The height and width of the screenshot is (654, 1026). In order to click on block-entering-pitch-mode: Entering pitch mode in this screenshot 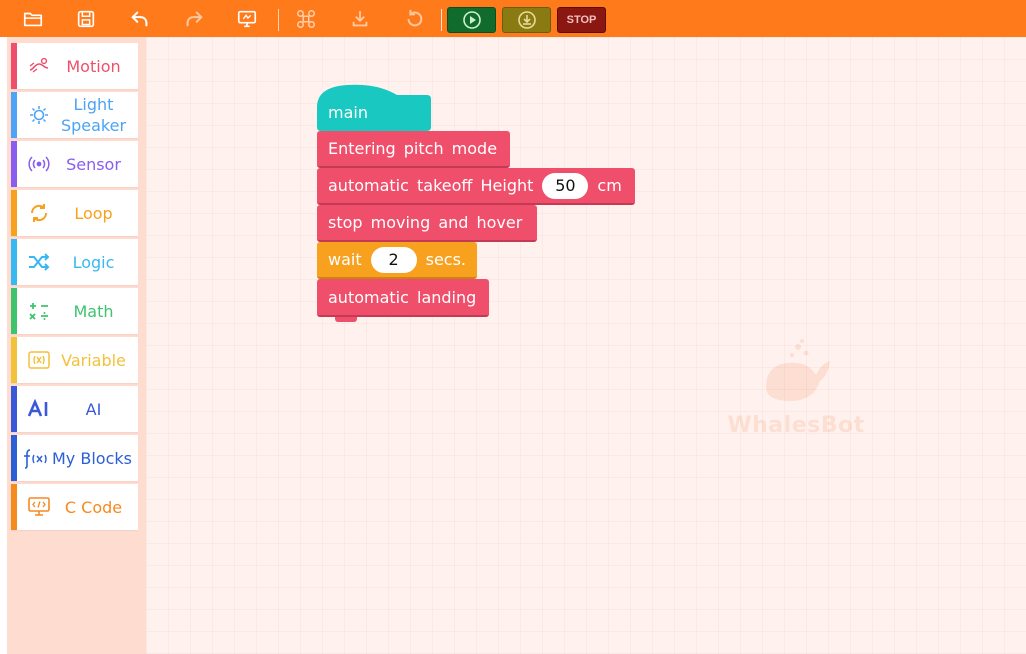, I will do `click(413, 149)`.